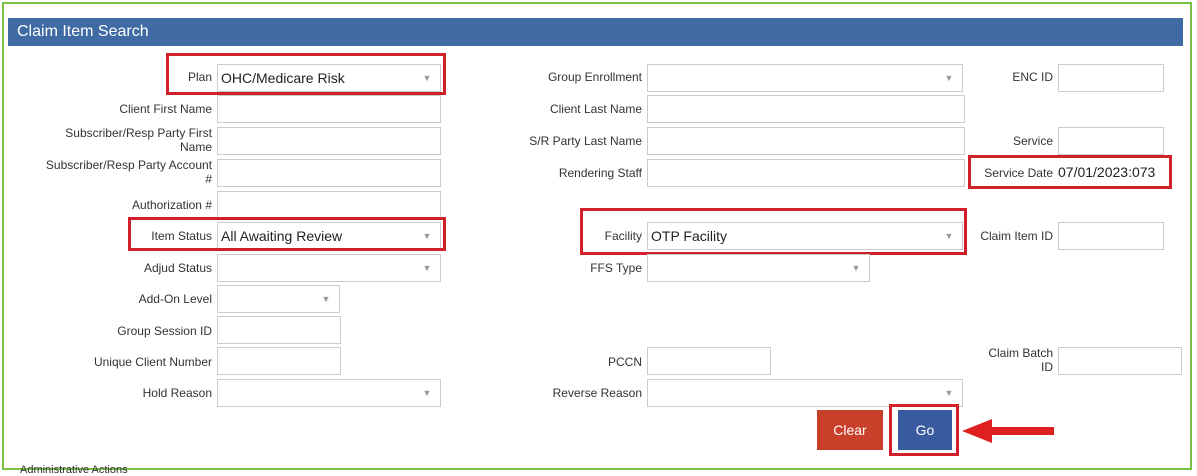 The height and width of the screenshot is (476, 1197). I want to click on enc-id-label: ENC ID, so click(1032, 77).